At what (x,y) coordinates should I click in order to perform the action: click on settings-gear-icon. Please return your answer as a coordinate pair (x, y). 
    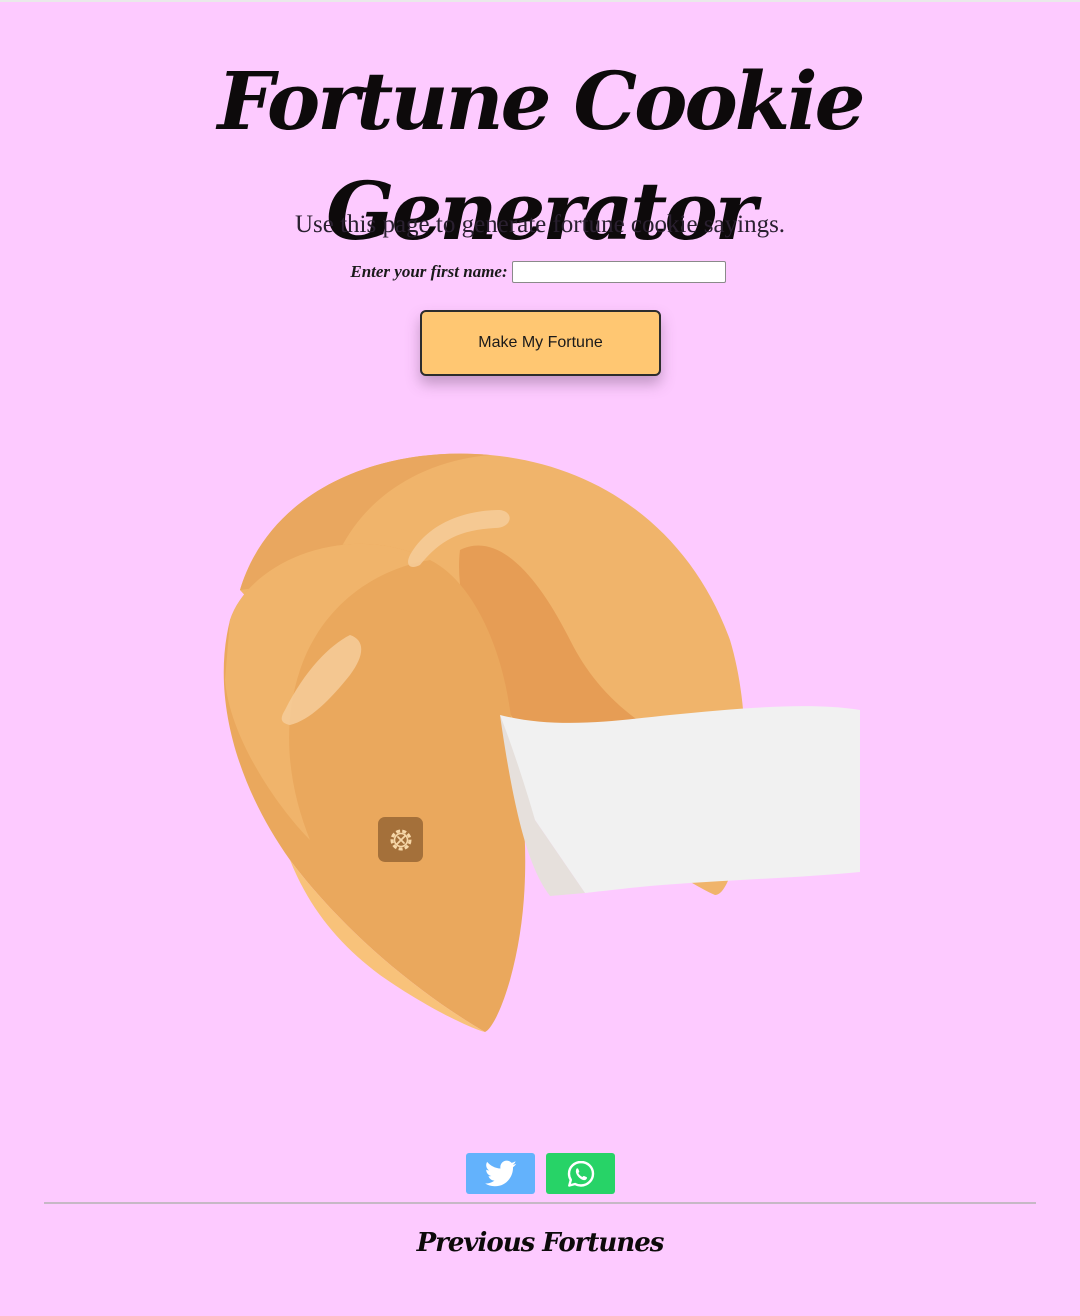
    Looking at the image, I should click on (400, 839).